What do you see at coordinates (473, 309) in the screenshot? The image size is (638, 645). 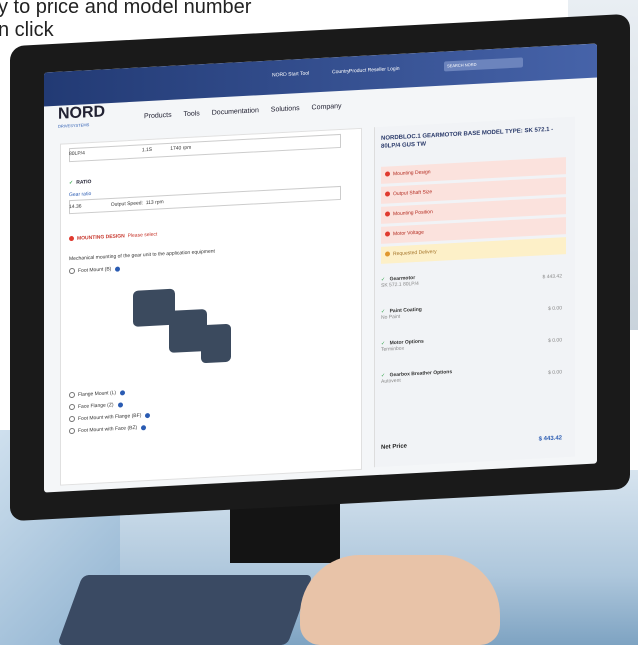 I see `summary-item-paint: ✓ Paint Coating No Paint $ 0.00` at bounding box center [473, 309].